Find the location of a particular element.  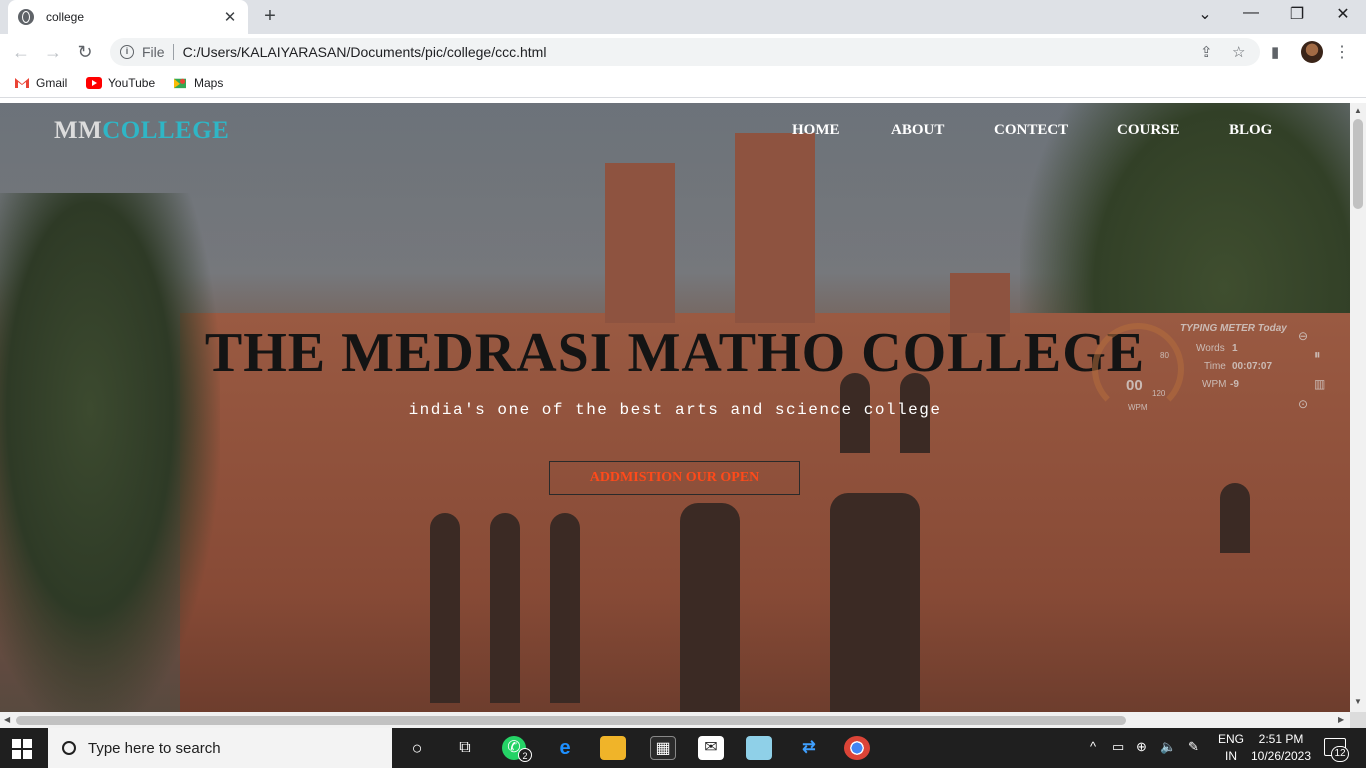

pen-icon: ✎ is located at coordinates (1193, 747).